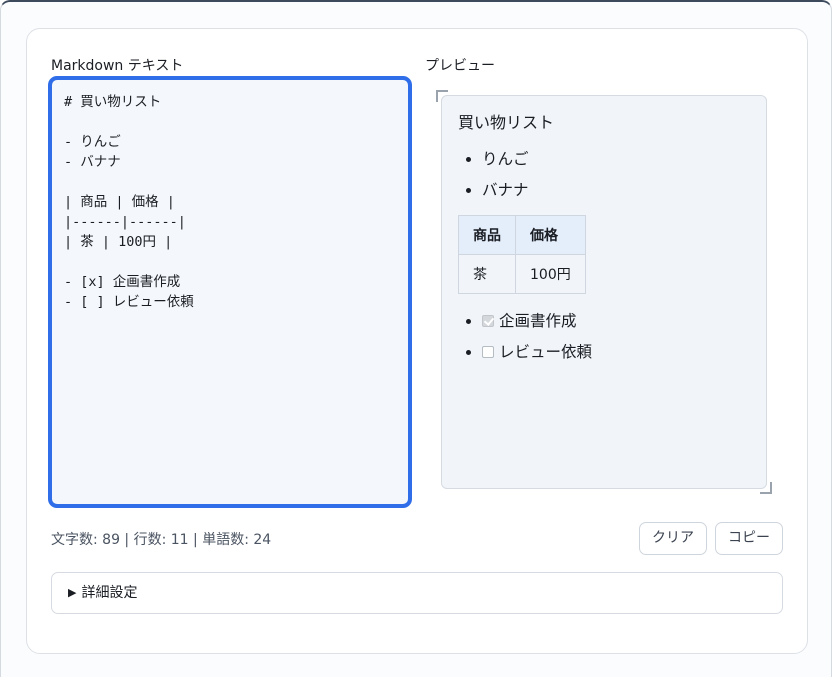  I want to click on table-header-row: 商品 価格, so click(522, 235).